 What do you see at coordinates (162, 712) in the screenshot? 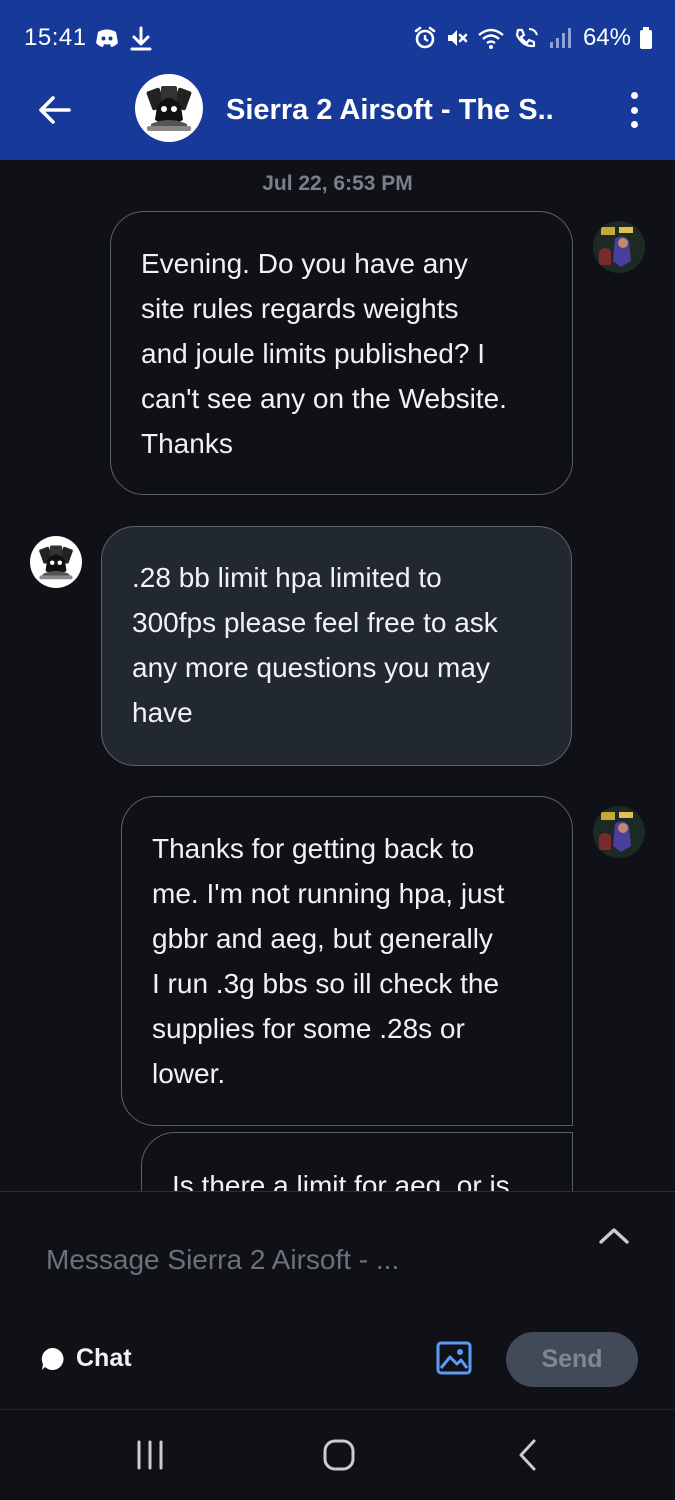
I see `message-line: have` at bounding box center [162, 712].